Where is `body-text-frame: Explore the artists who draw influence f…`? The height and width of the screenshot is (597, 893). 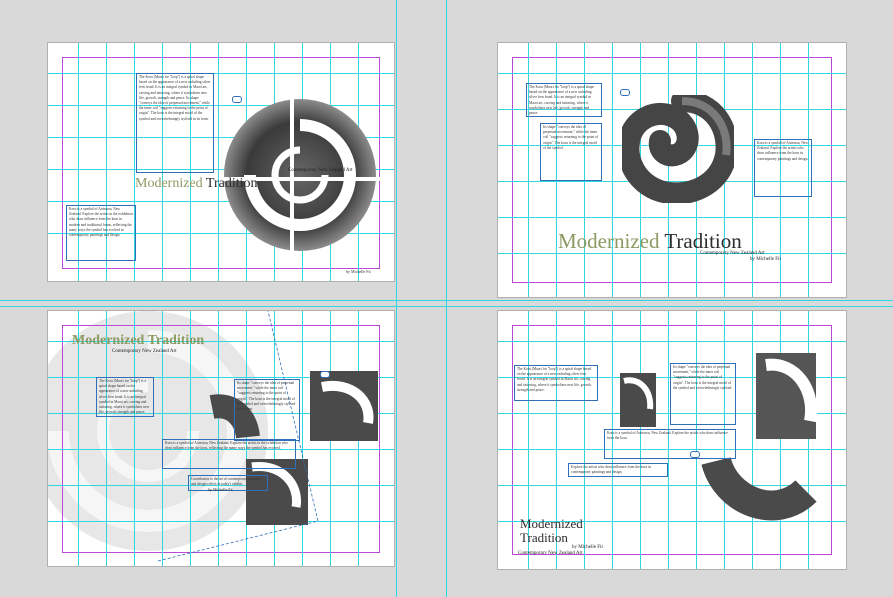
body-text-frame: Explore the artists who draw influence f… is located at coordinates (618, 470).